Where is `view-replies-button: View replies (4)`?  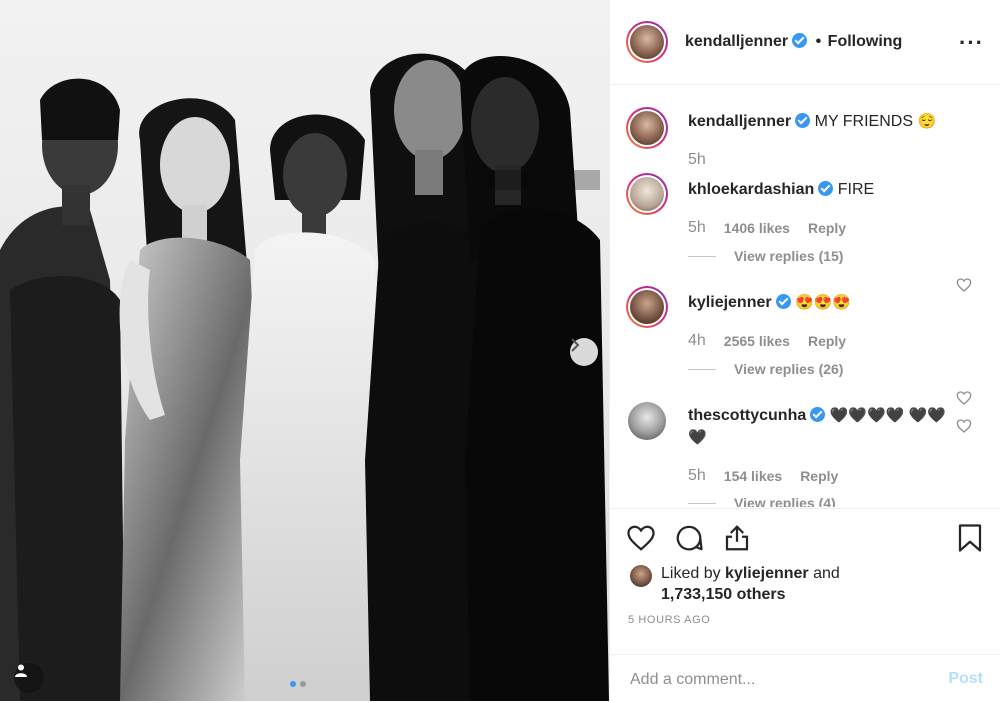 view-replies-button: View replies (4) is located at coordinates (762, 501).